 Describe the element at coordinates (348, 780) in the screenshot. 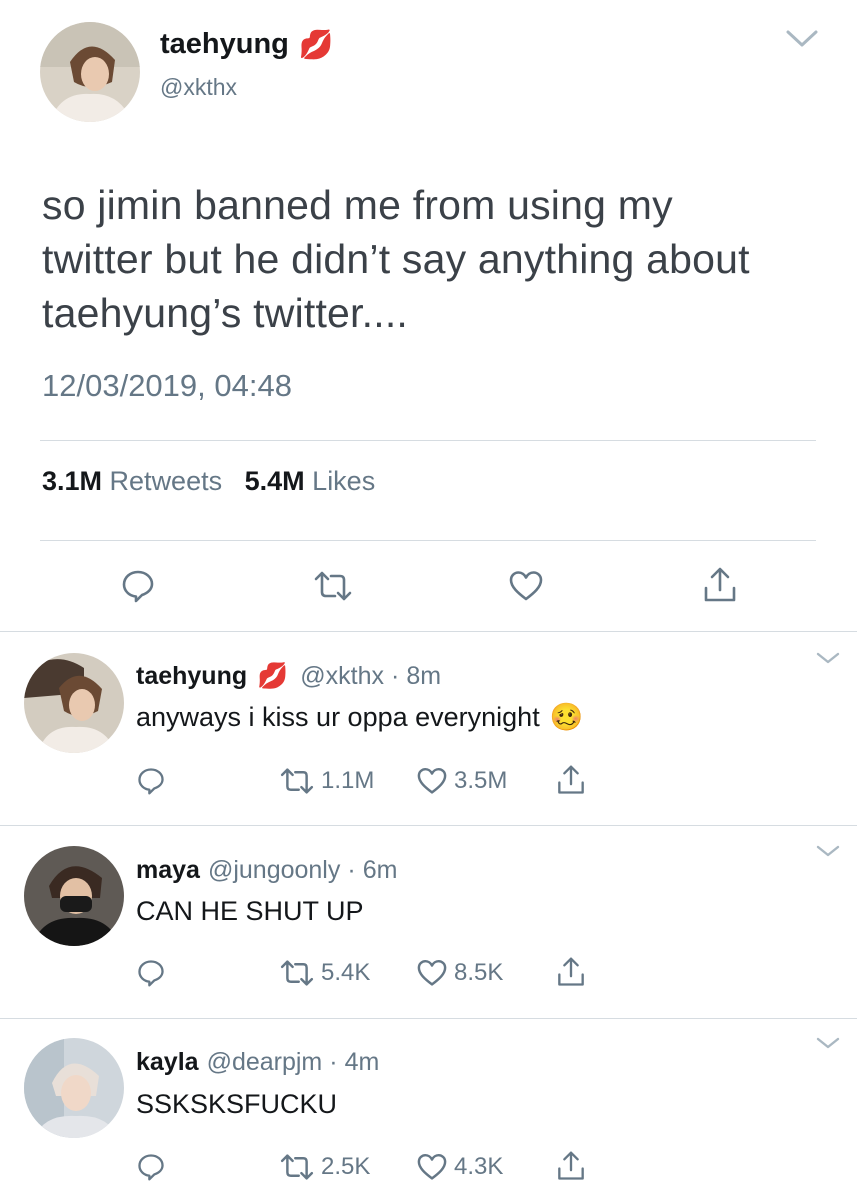

I see `retweet-count: 1.1M` at that location.